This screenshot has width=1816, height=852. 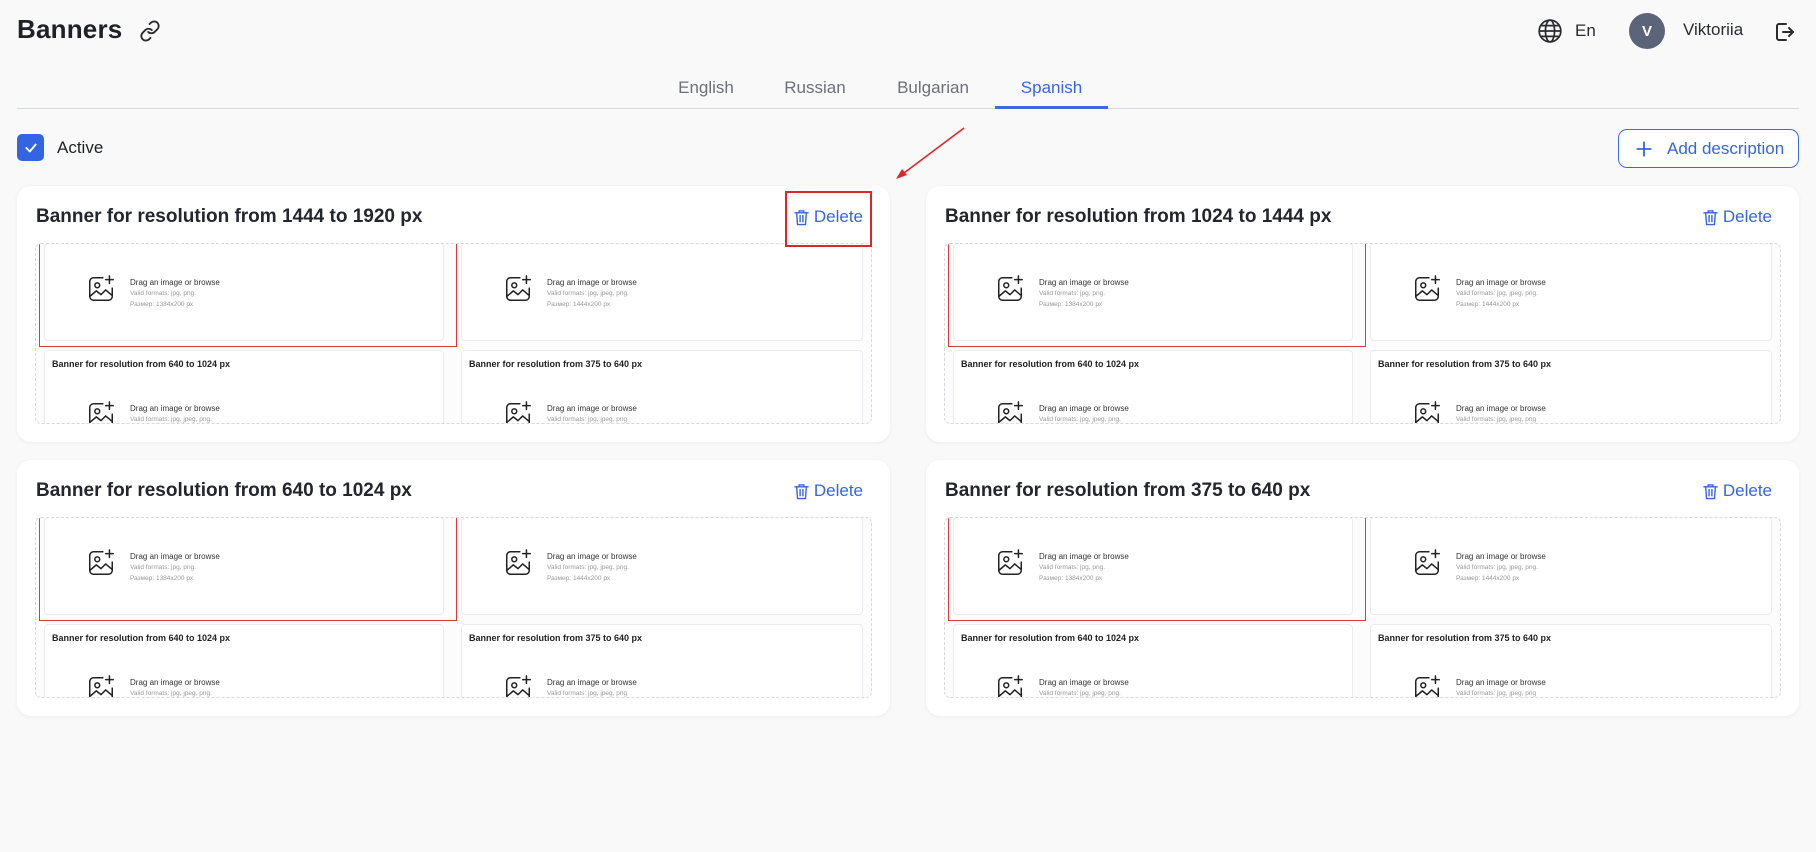 I want to click on link-icon, so click(x=150, y=31).